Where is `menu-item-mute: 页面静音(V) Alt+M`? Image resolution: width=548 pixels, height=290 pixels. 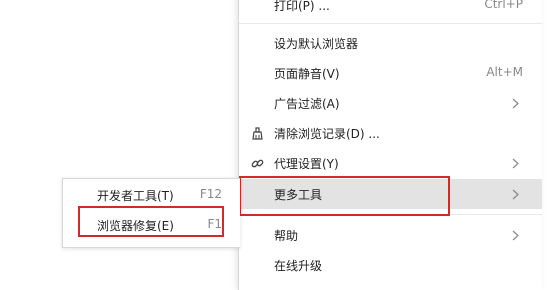
menu-item-mute: 页面静音(V) Alt+M is located at coordinates (390, 73).